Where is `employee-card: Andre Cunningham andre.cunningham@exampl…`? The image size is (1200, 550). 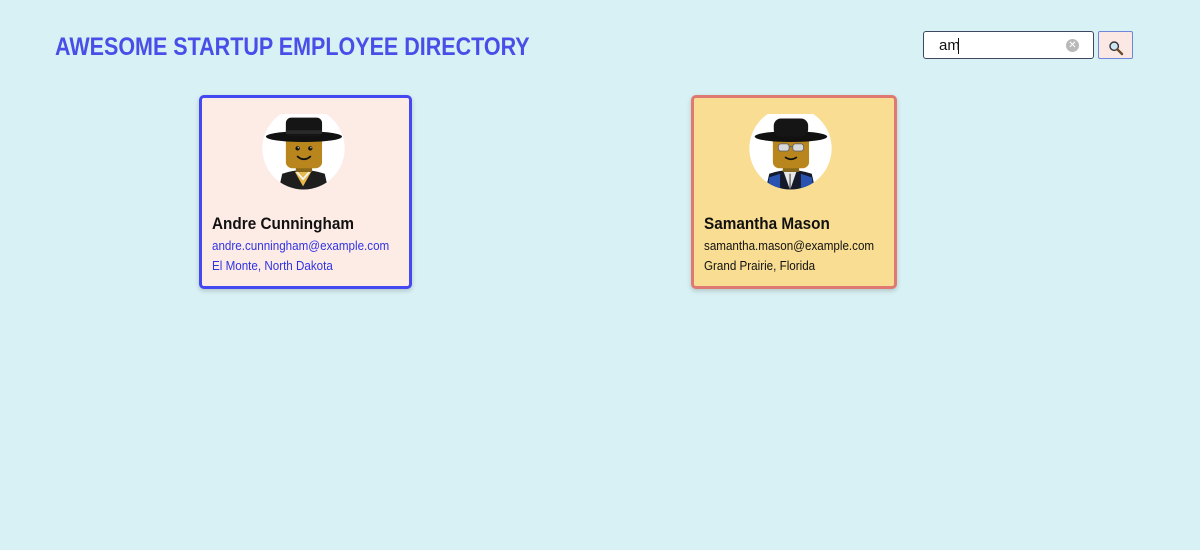
employee-card: Andre Cunningham andre.cunningham@exampl… is located at coordinates (305, 192).